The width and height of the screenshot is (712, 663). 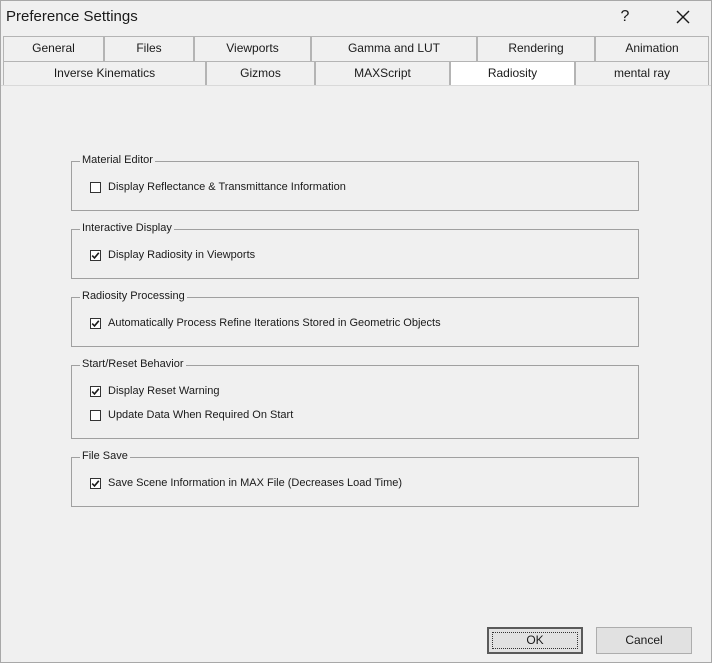 I want to click on tab-panel-top-border, so click(x=356, y=85).